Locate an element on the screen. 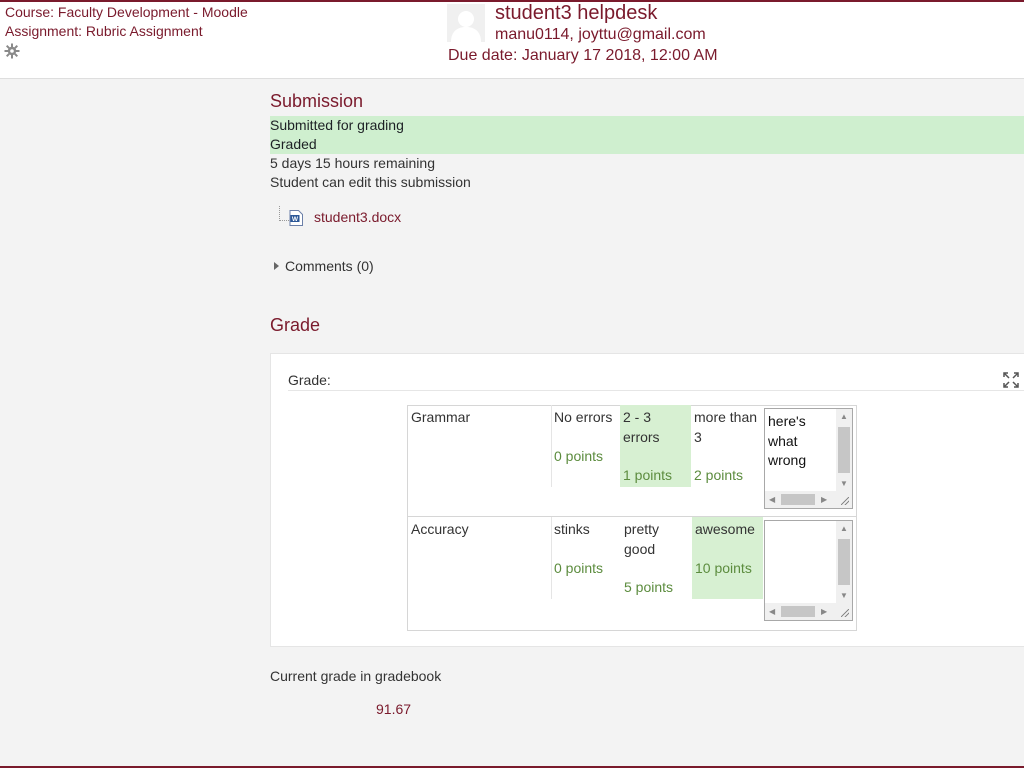 This screenshot has width=1024, height=768. criterion-name: Accuracy is located at coordinates (440, 529).